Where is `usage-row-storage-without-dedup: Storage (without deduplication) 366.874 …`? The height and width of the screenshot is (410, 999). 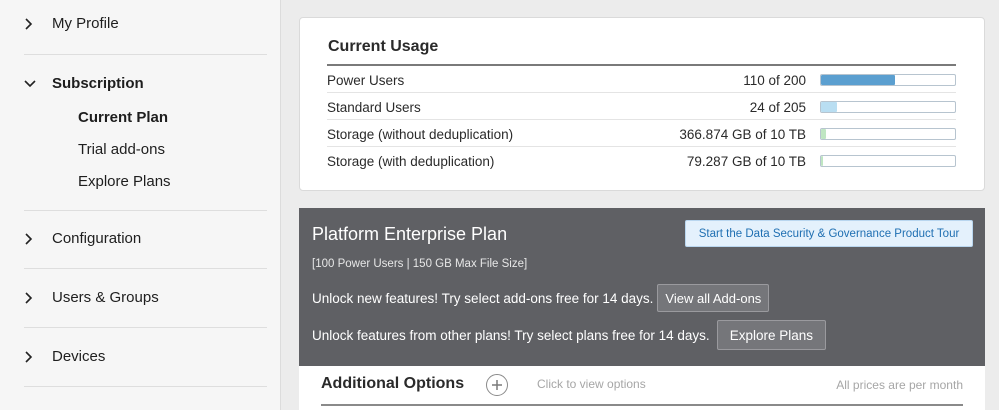 usage-row-storage-without-dedup: Storage (without deduplication) 366.874 … is located at coordinates (641, 134).